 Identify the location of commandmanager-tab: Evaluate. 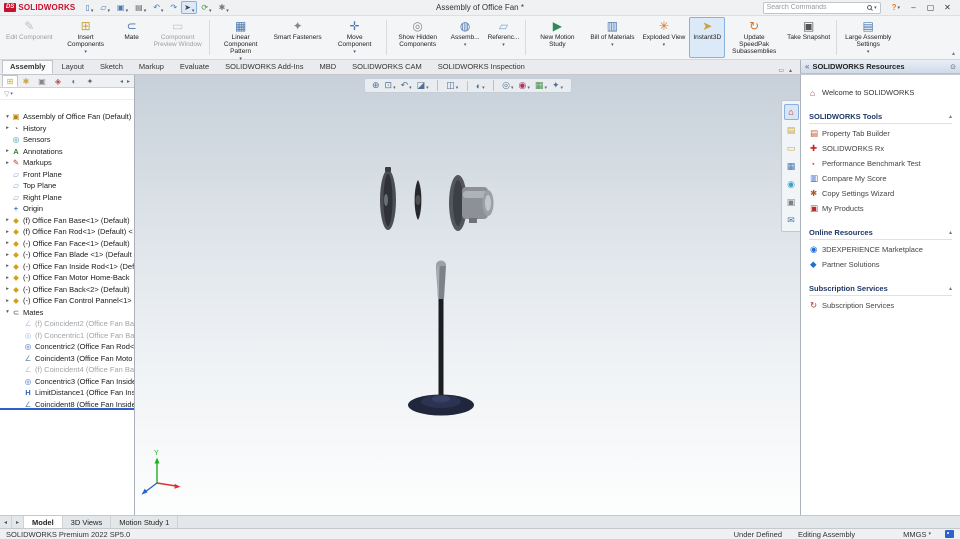
(194, 67).